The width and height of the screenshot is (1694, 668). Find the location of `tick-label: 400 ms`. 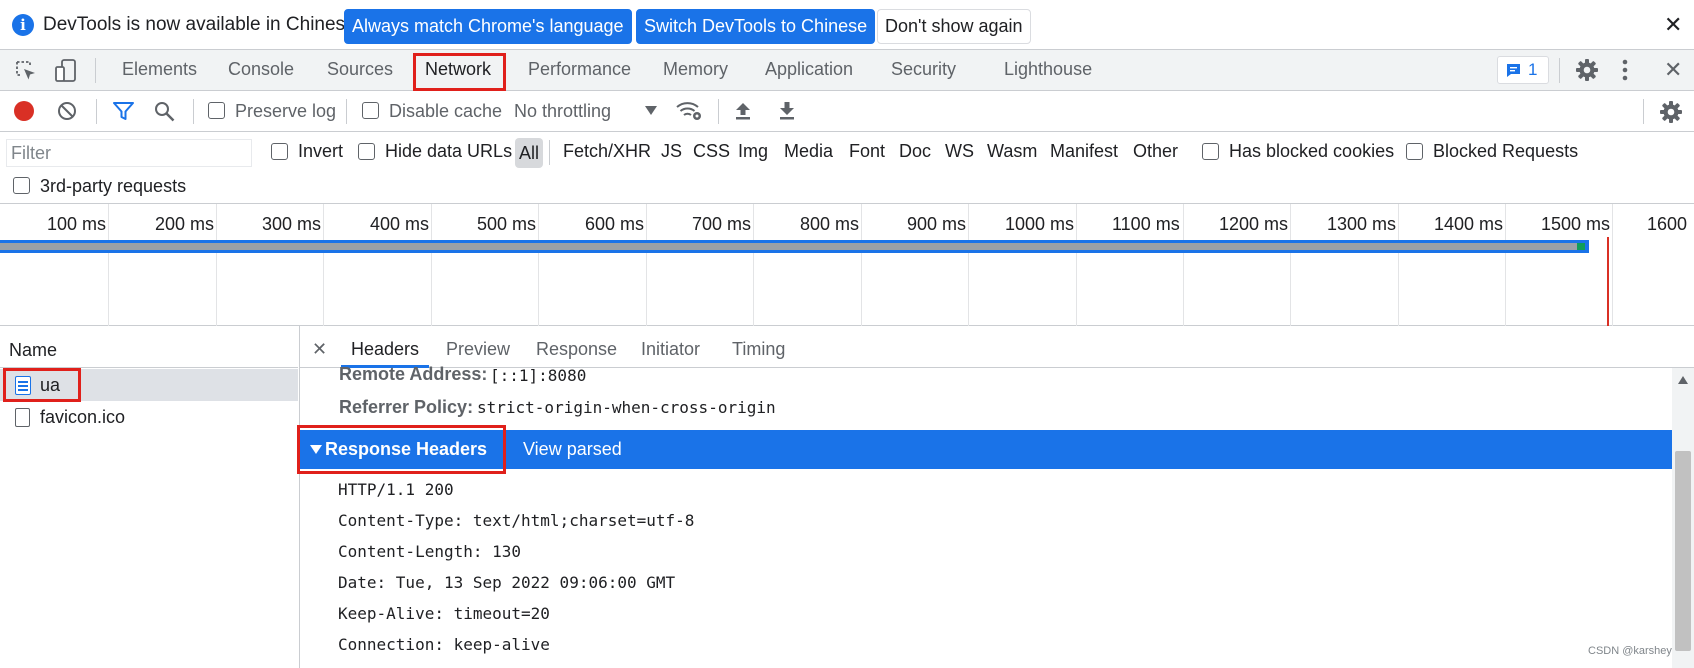

tick-label: 400 ms is located at coordinates (400, 224).